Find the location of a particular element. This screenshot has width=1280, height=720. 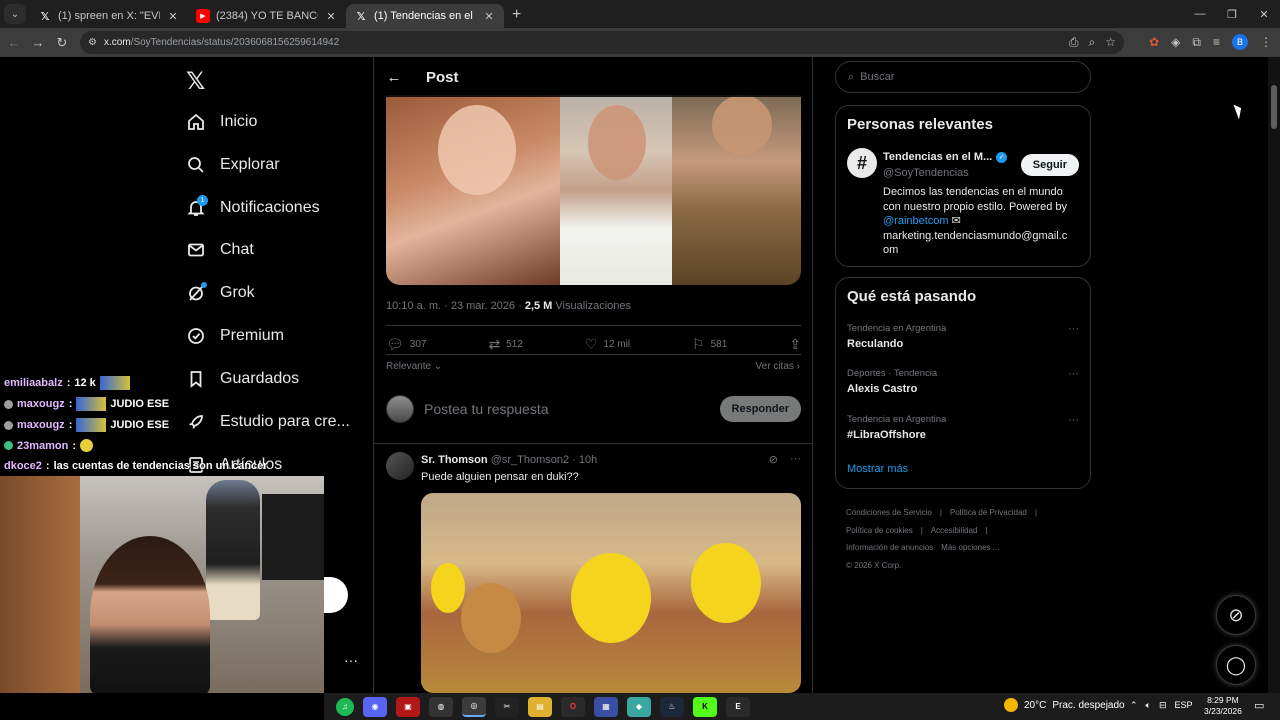

network-icon: ⊟ is located at coordinates (1163, 705).